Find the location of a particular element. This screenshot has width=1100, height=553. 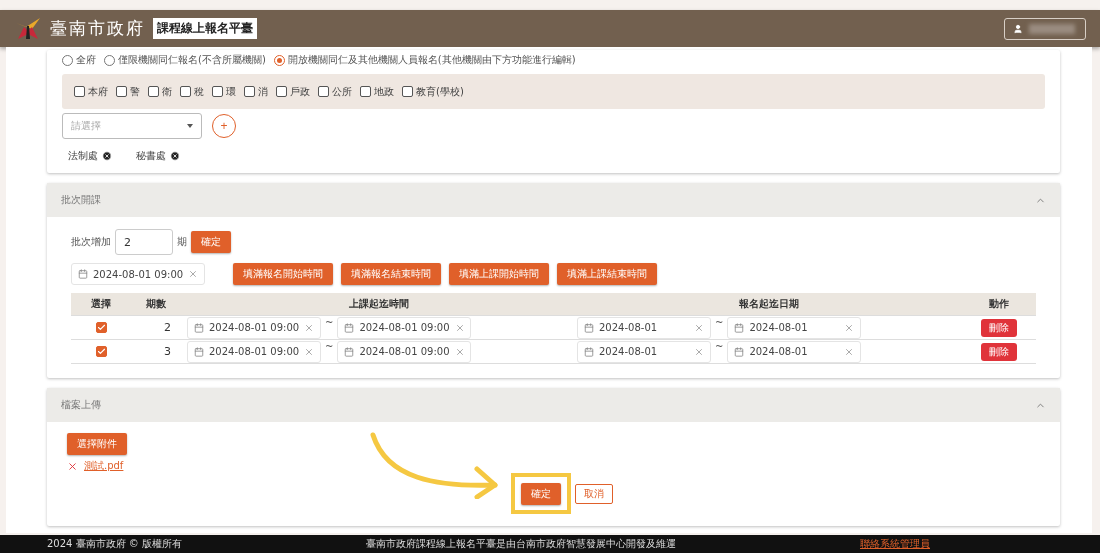

section-header: 檔案上傳 is located at coordinates (553, 405).